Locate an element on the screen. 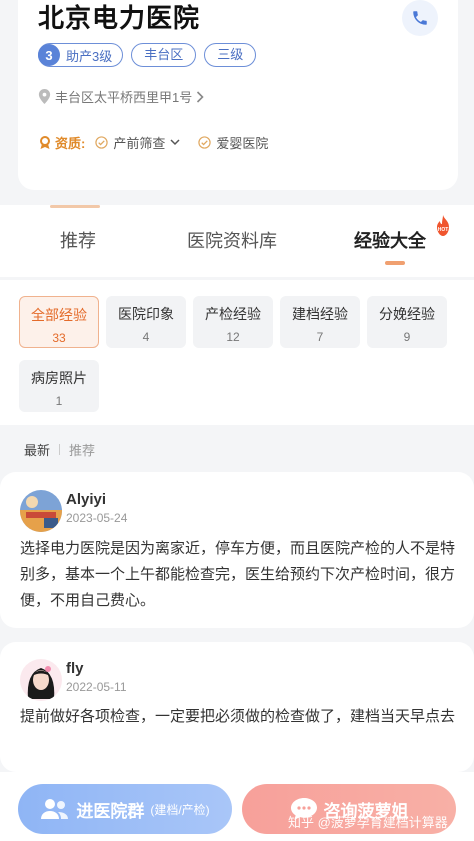 The image size is (474, 841). tab-hospital-database: 医院资料库 is located at coordinates (232, 240).